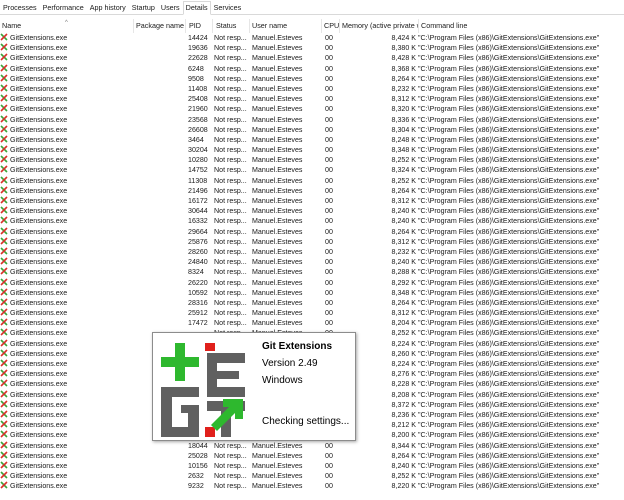  Describe the element at coordinates (198, 180) in the screenshot. I see `pid-cell: 11308` at that location.